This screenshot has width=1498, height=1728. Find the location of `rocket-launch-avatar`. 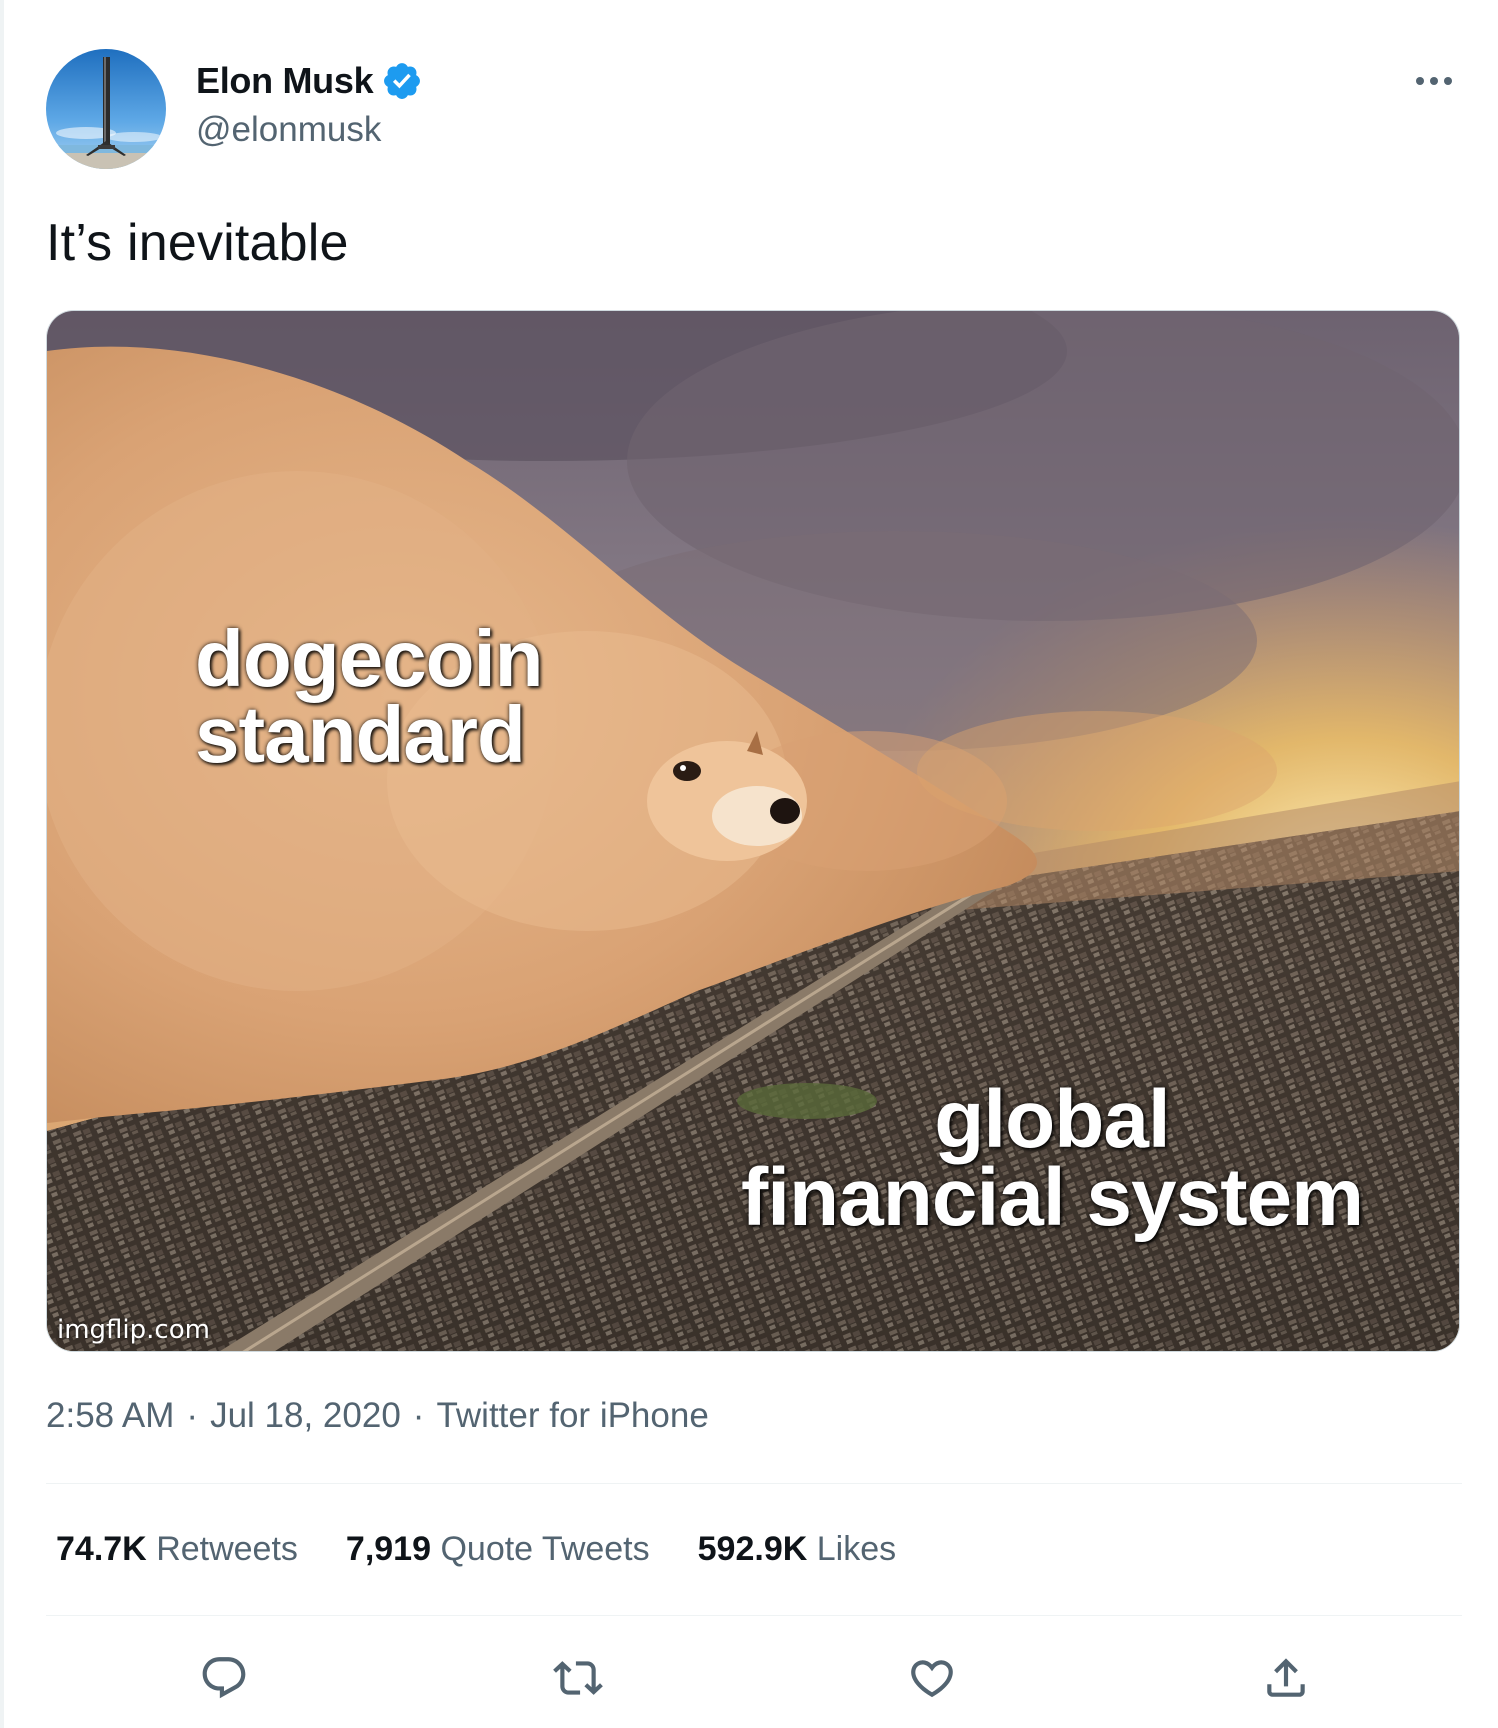

rocket-launch-avatar is located at coordinates (106, 109).